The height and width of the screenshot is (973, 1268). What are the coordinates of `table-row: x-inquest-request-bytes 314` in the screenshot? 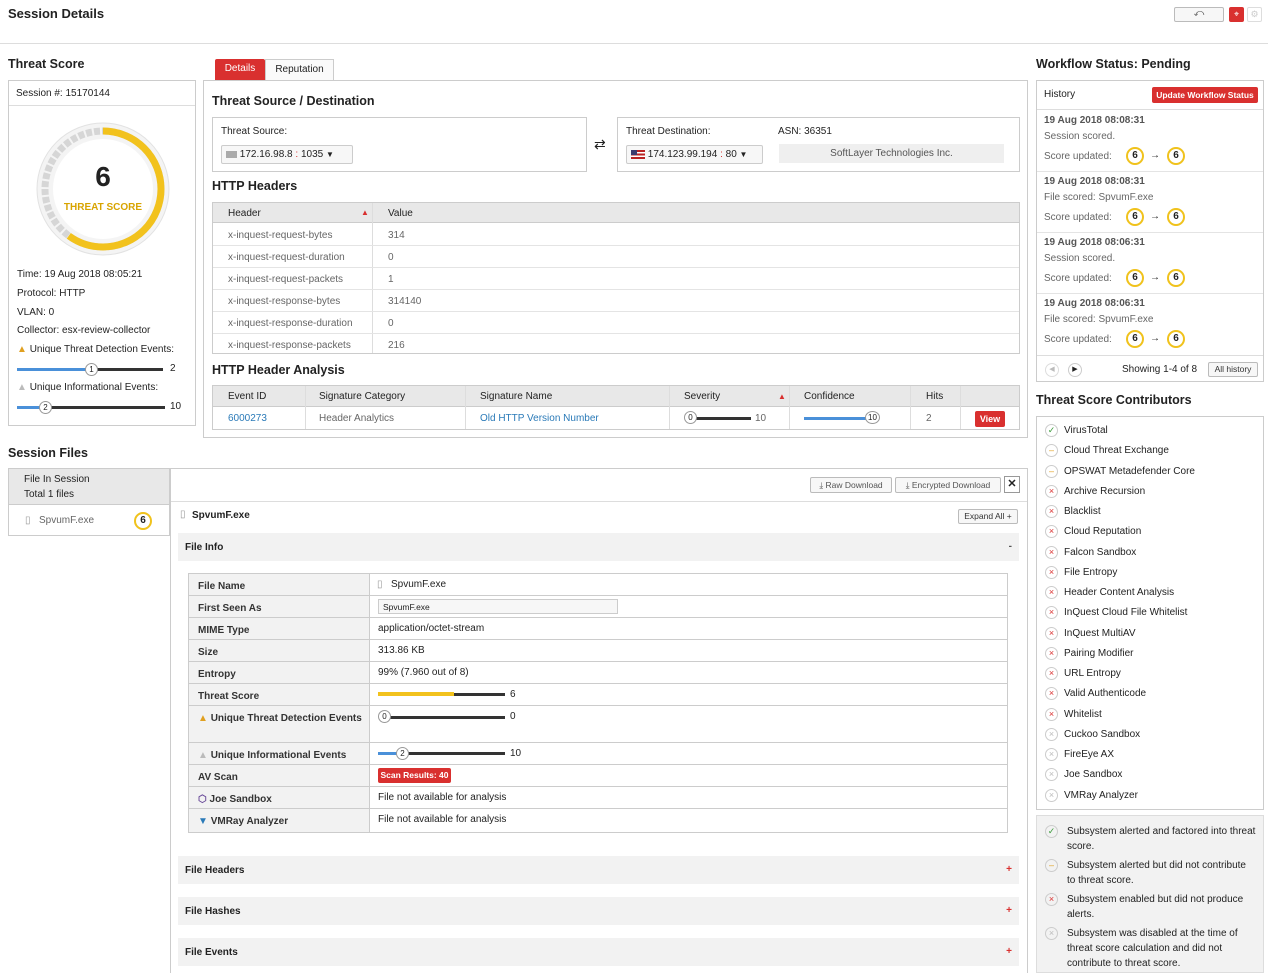 It's located at (616, 235).